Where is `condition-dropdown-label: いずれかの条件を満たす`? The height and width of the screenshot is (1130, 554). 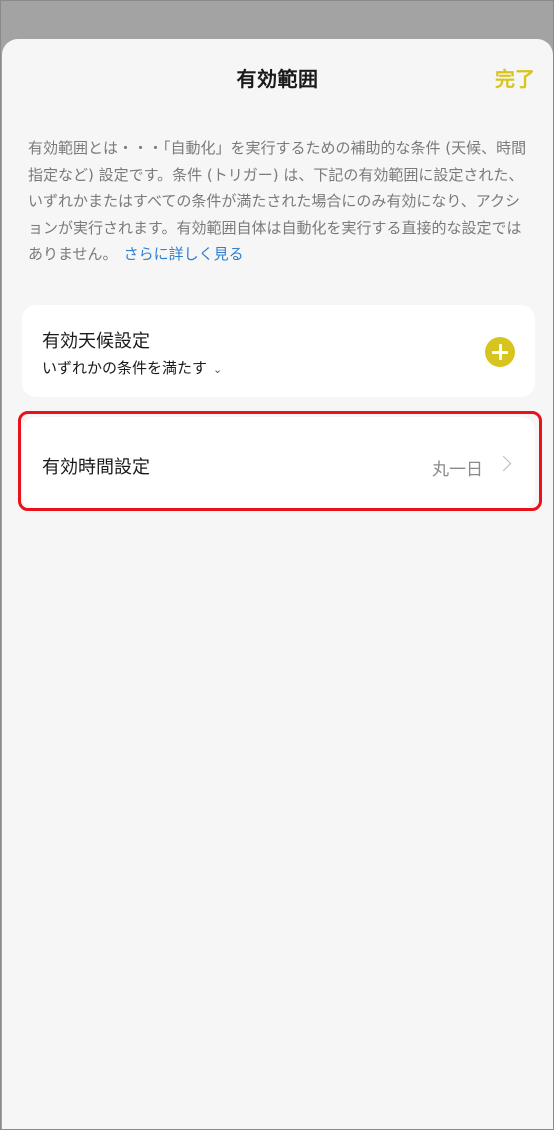
condition-dropdown-label: いずれかの条件を満たす is located at coordinates (125, 368).